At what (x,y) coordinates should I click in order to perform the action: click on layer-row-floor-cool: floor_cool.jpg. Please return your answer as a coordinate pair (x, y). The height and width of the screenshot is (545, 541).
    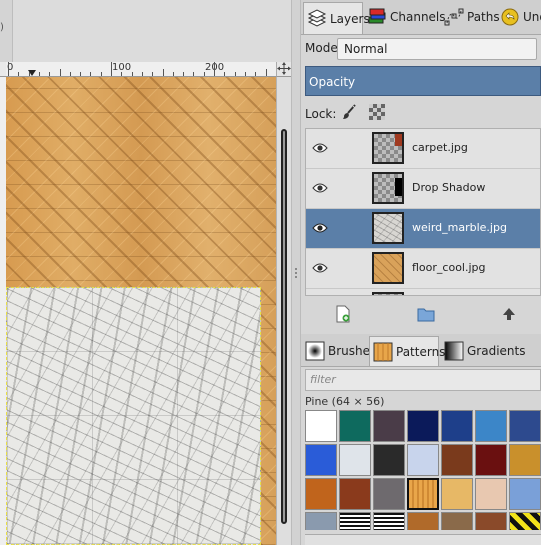
    Looking at the image, I should click on (423, 269).